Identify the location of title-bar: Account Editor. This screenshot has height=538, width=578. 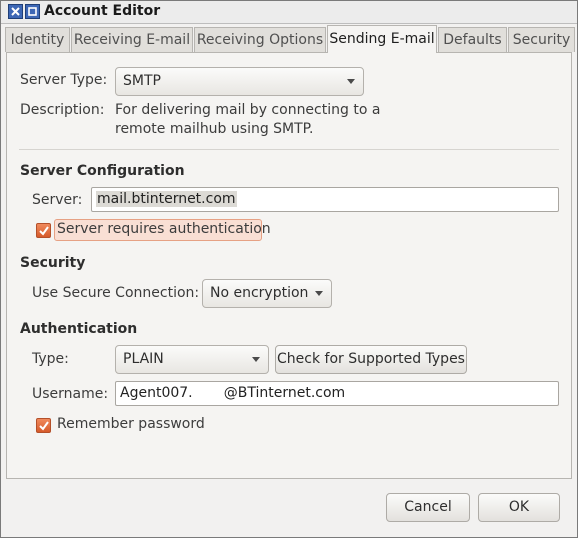
(289, 12).